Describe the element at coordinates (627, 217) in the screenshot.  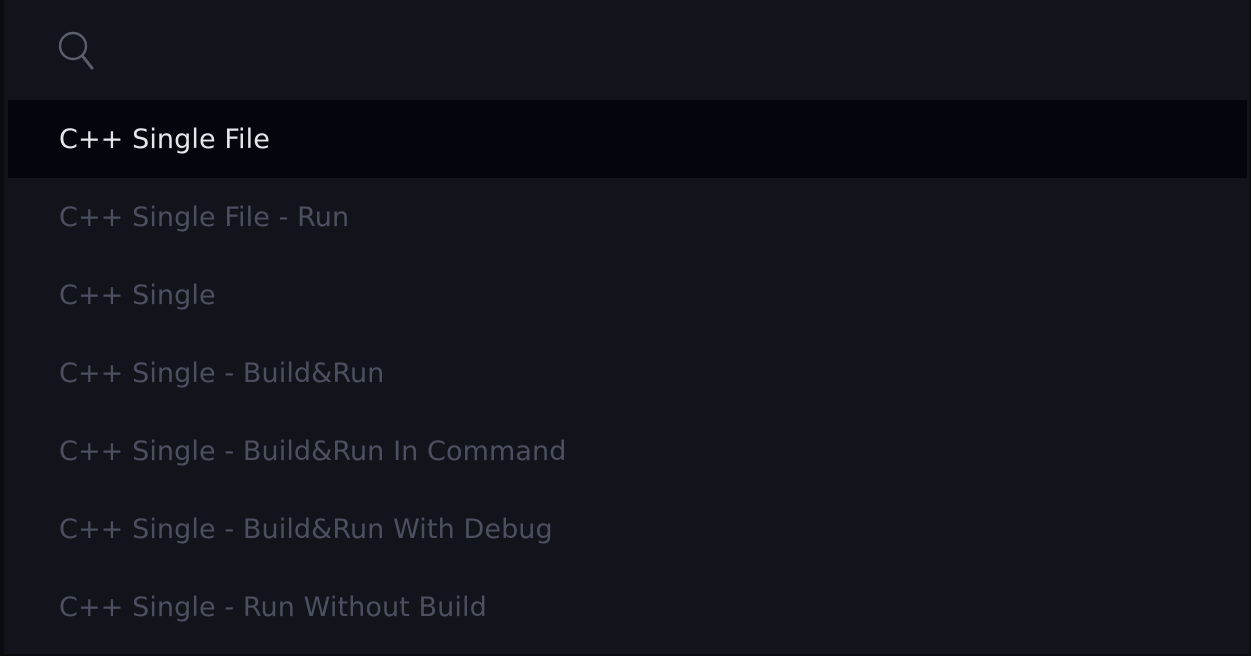
I see `list-item: C++ Single File - Run` at that location.